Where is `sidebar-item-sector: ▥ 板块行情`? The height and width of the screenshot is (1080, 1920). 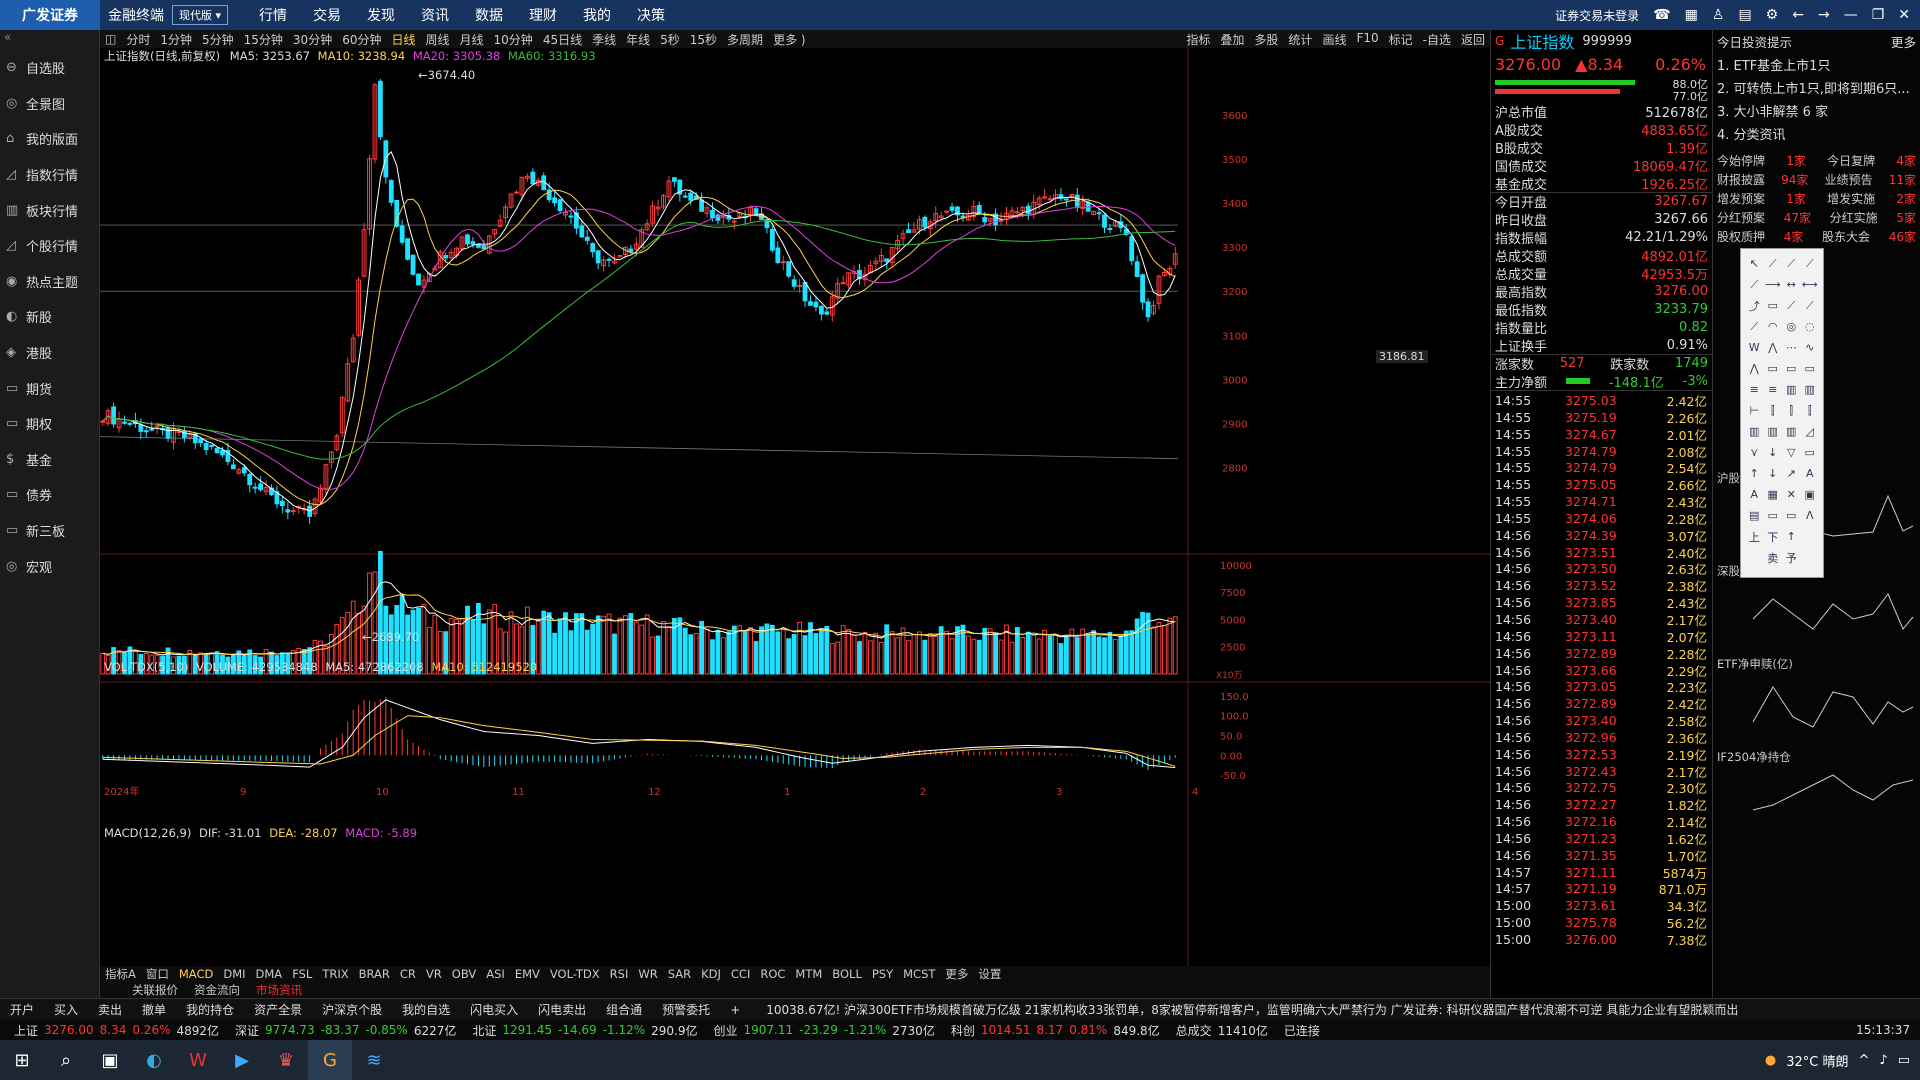 sidebar-item-sector: ▥ 板块行情 is located at coordinates (49, 210).